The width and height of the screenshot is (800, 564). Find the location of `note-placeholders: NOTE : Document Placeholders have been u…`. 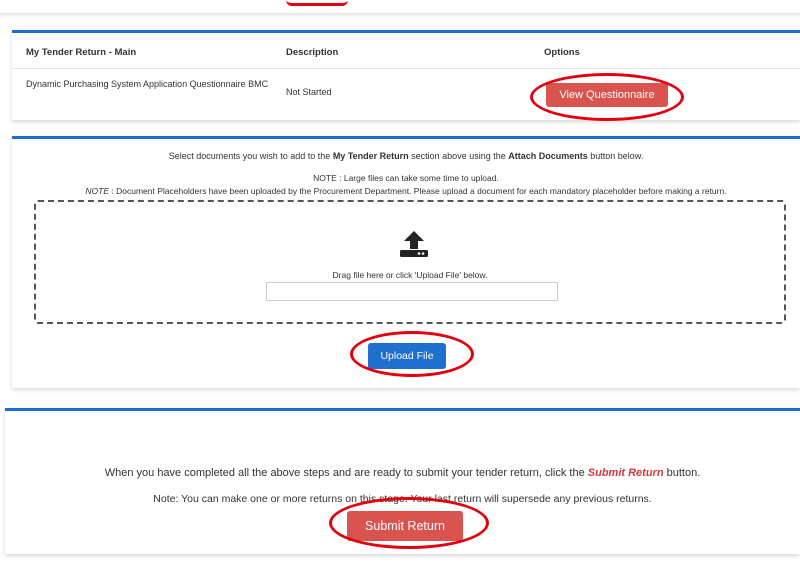

note-placeholders: NOTE : Document Placeholders have been u… is located at coordinates (406, 191).